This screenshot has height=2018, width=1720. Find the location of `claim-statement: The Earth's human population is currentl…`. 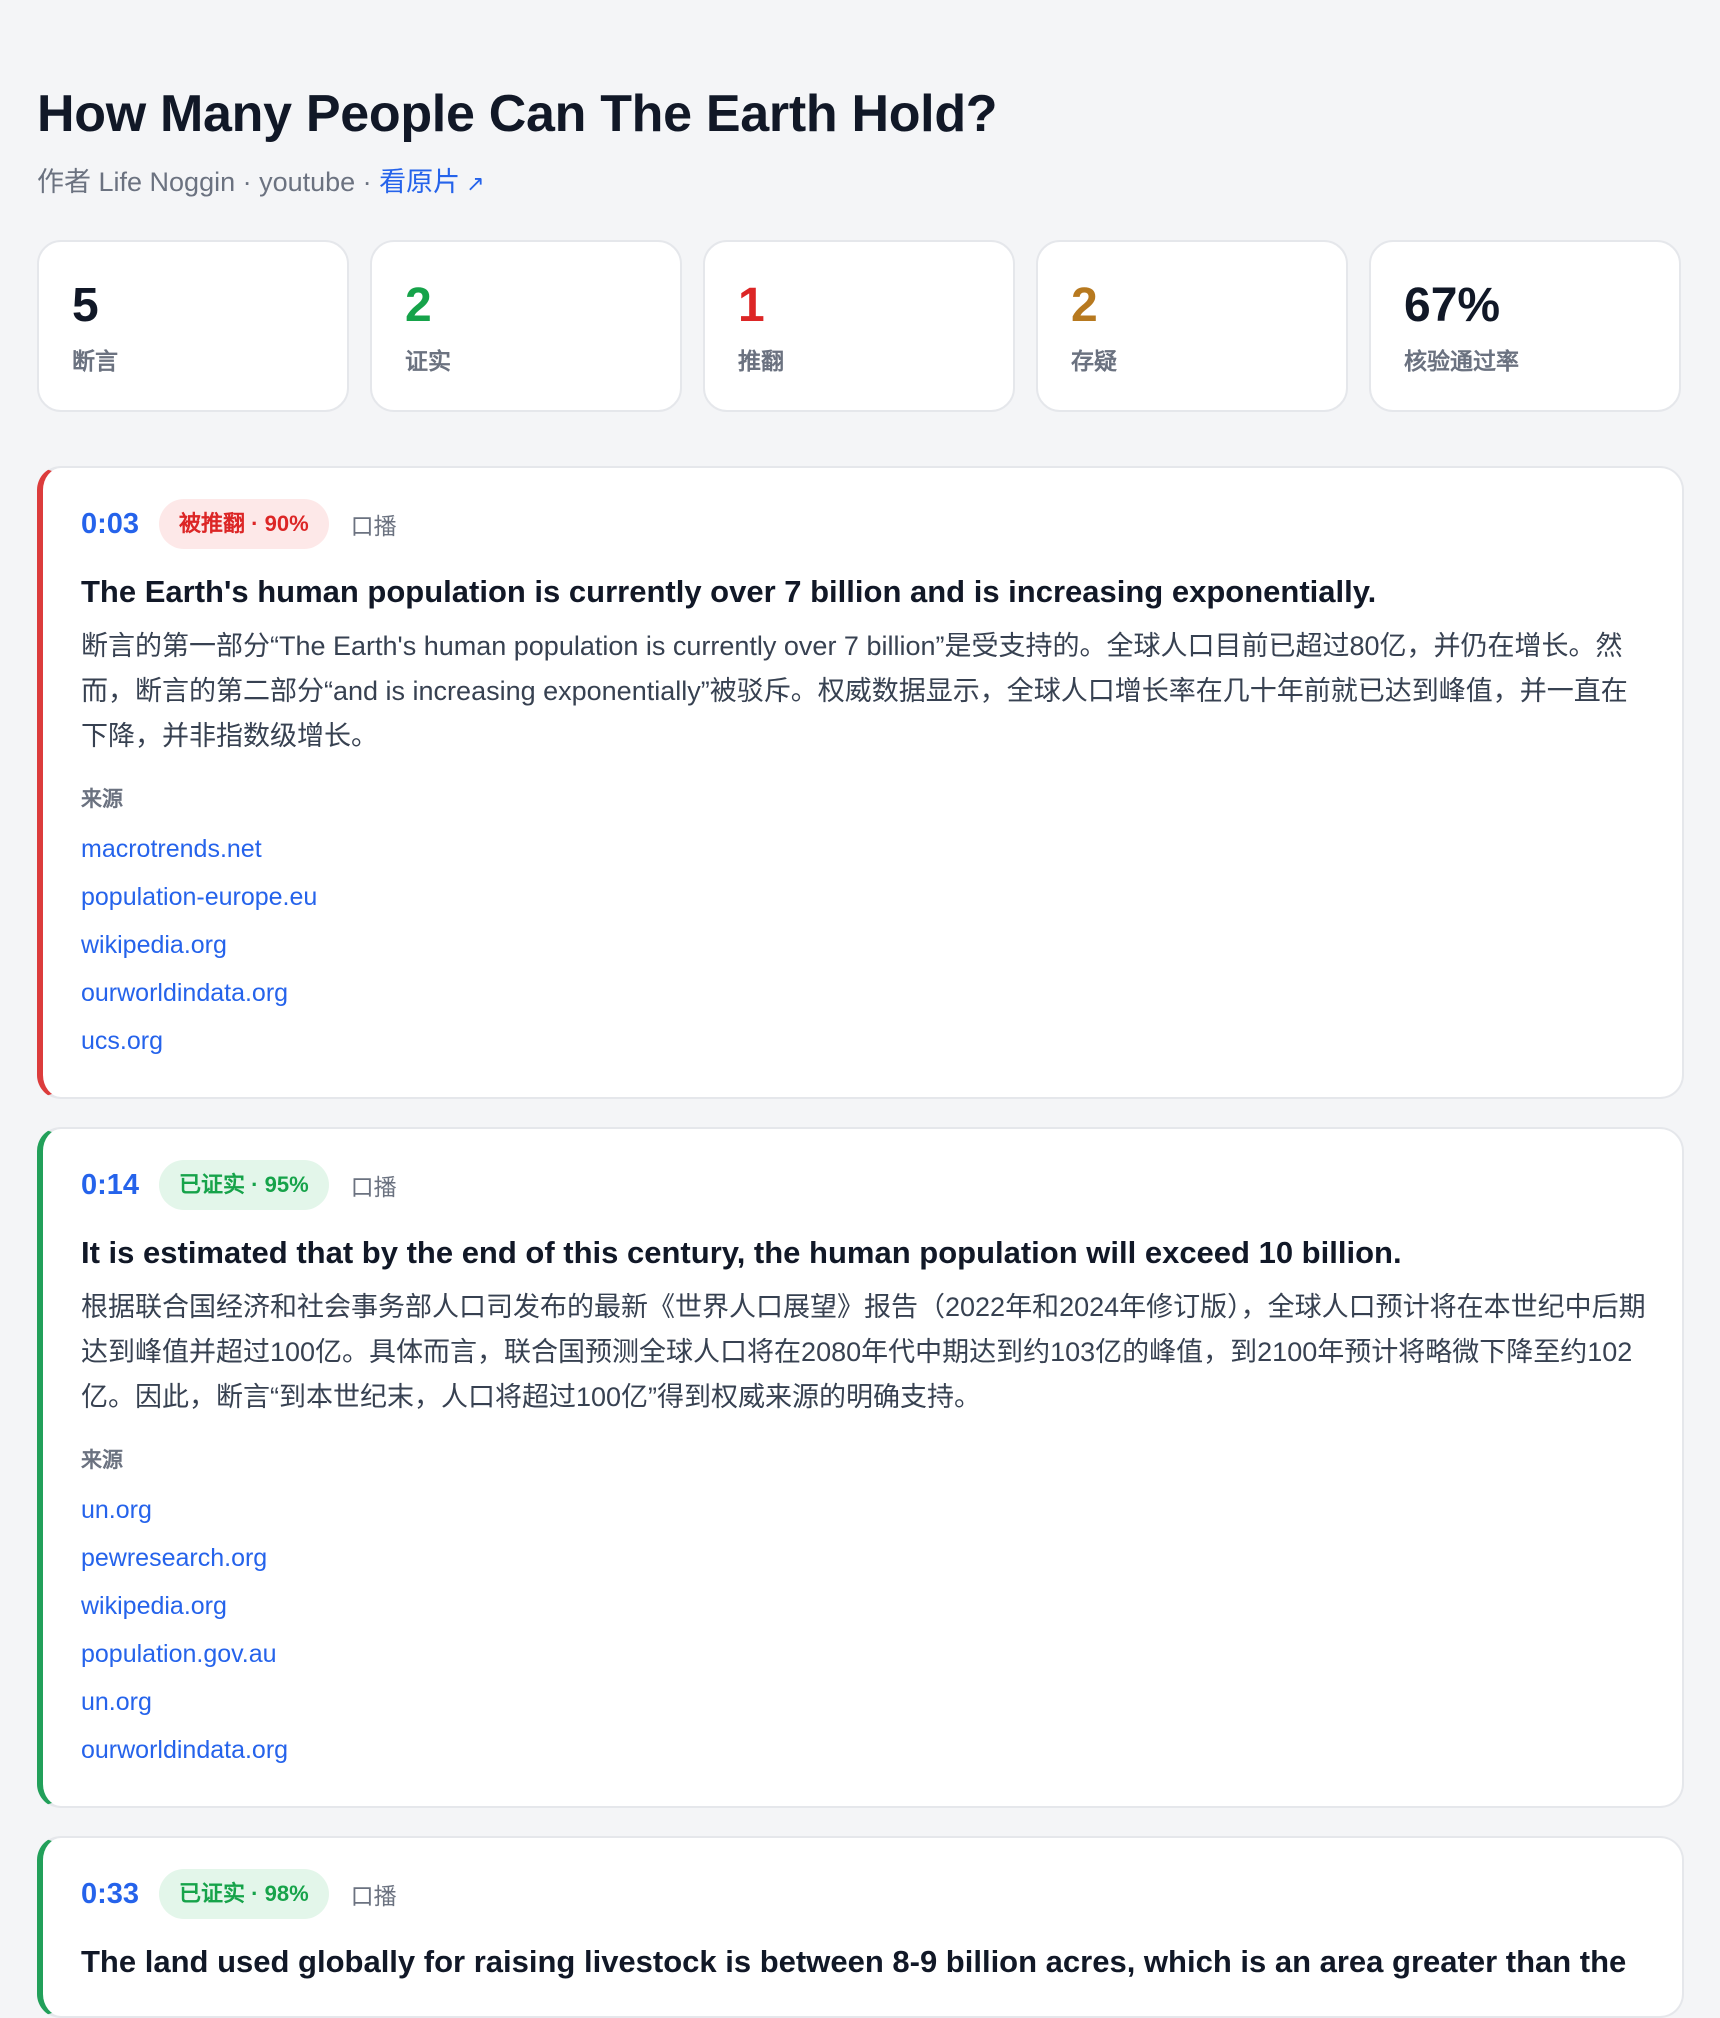

claim-statement: The Earth's human population is currentl… is located at coordinates (729, 591).